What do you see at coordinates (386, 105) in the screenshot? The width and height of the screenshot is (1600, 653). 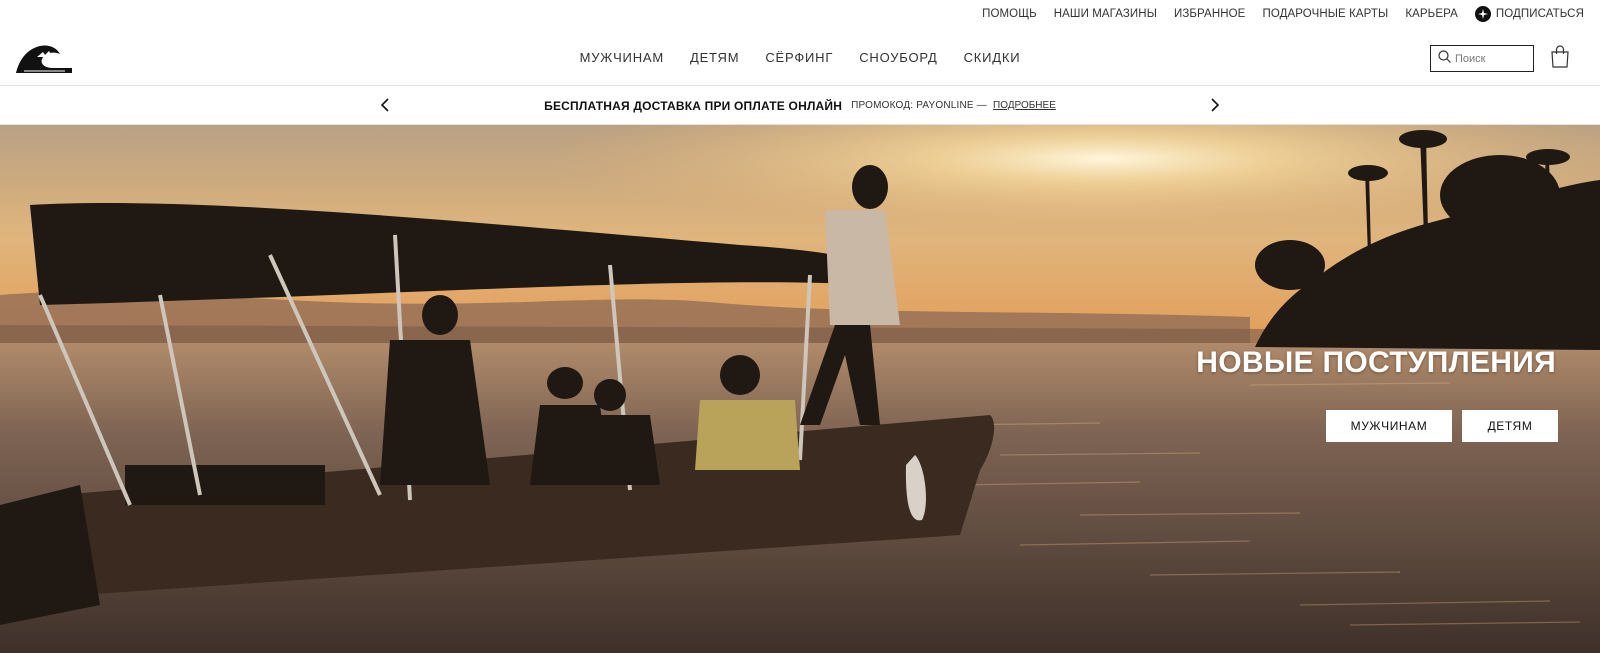 I see `chevron-left-icon` at bounding box center [386, 105].